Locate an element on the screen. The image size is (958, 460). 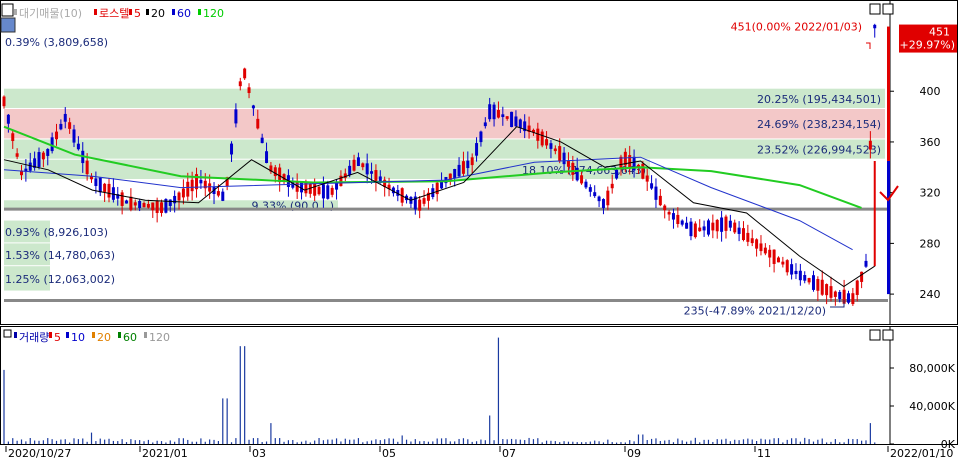
volume-tick-label: 80,000K is located at coordinates (932, 368).